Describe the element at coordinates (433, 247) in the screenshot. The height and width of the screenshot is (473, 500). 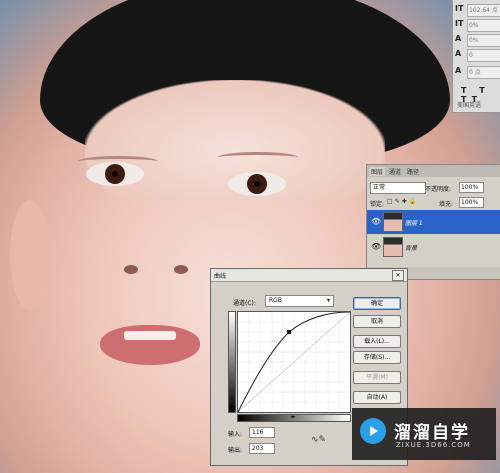
I see `layer-row-background: 👁 背景` at that location.